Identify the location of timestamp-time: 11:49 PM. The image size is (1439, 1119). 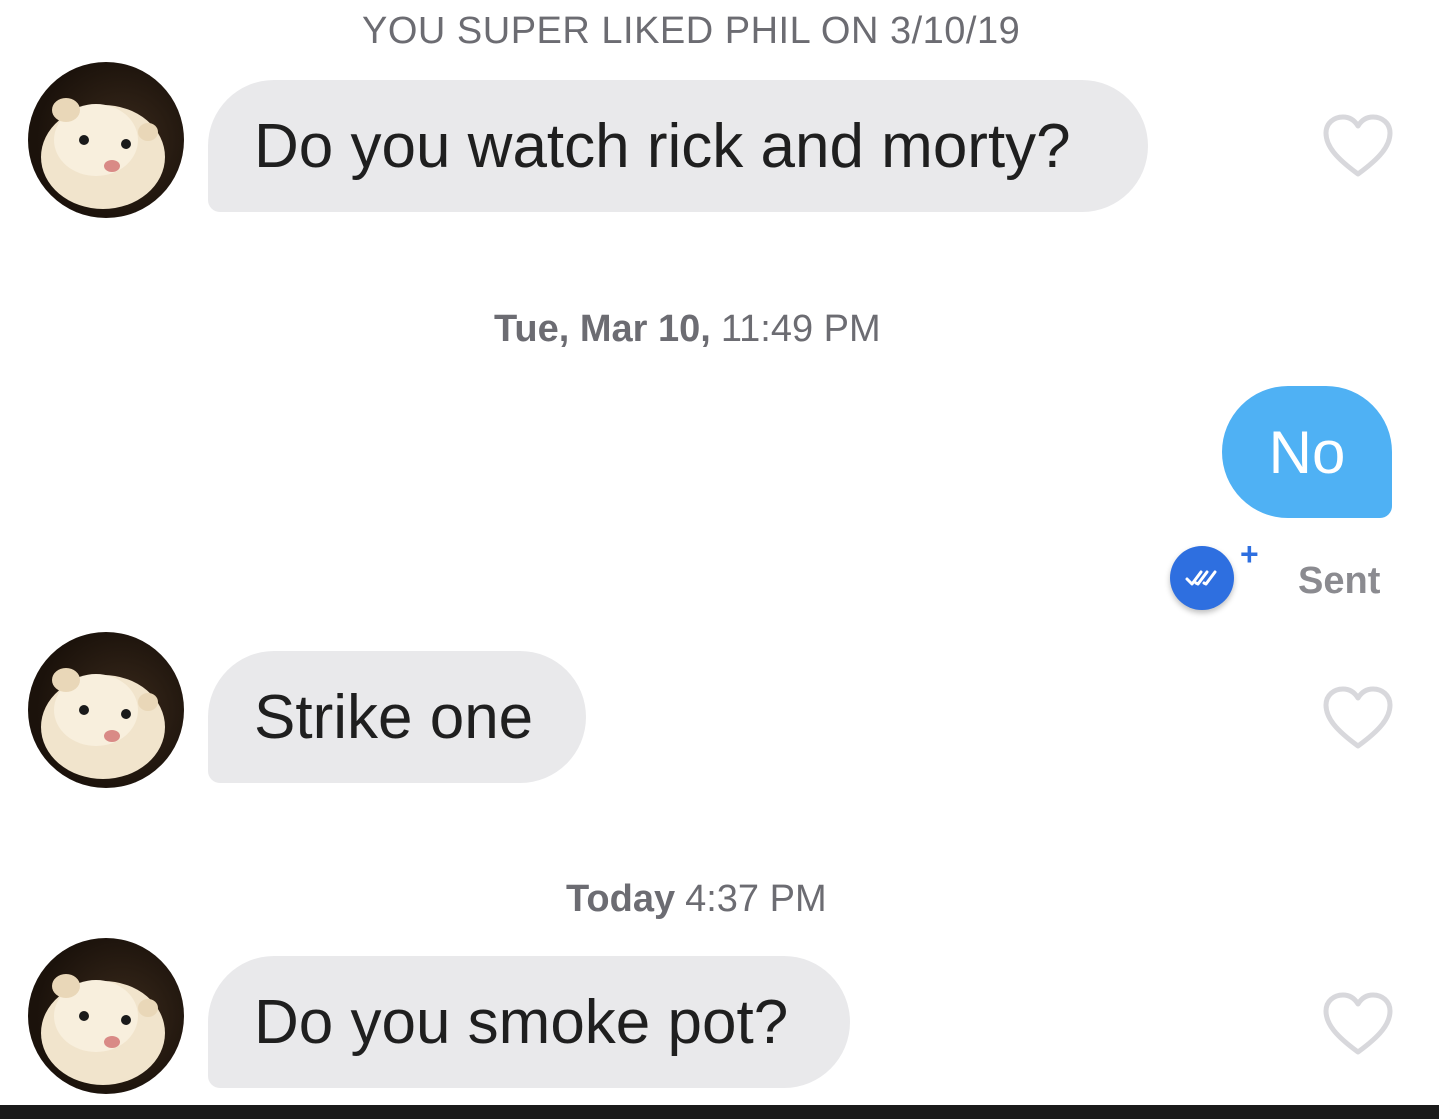
(800, 329).